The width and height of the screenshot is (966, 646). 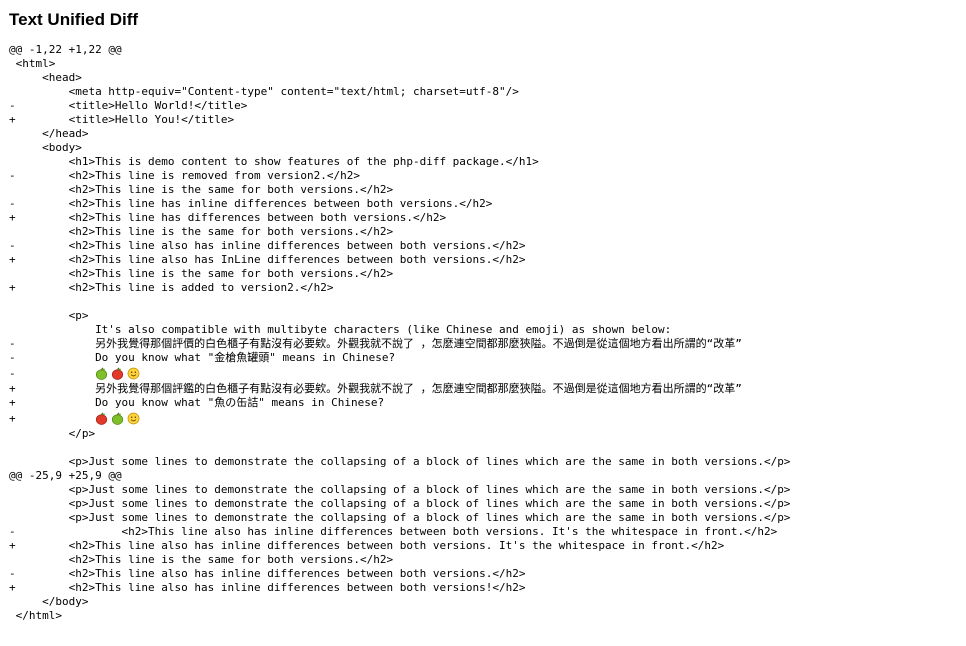 I want to click on diff-line-added: + <title>Hello You!</title>, so click(x=399, y=120).